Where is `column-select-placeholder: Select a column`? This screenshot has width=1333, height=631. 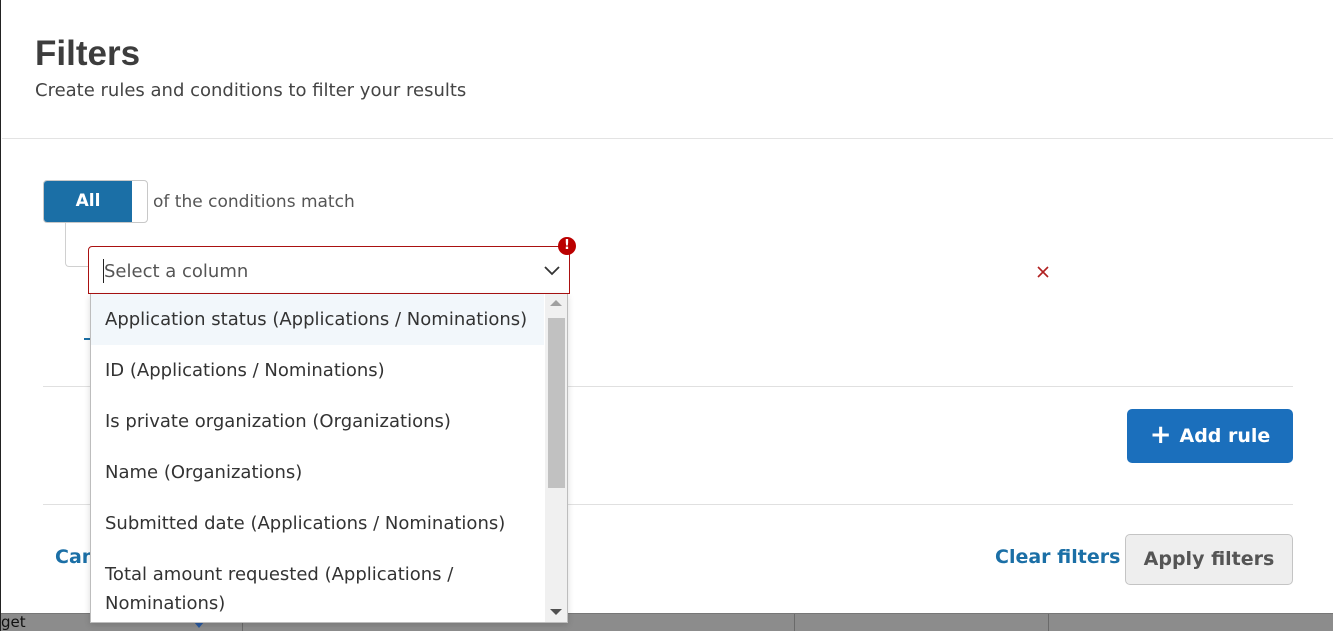
column-select-placeholder: Select a column is located at coordinates (176, 271).